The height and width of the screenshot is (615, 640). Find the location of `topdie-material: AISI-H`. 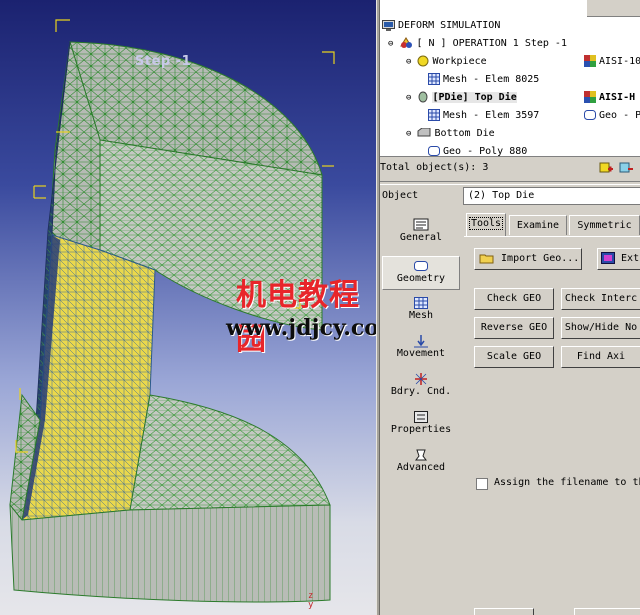

topdie-material: AISI-H is located at coordinates (609, 98).